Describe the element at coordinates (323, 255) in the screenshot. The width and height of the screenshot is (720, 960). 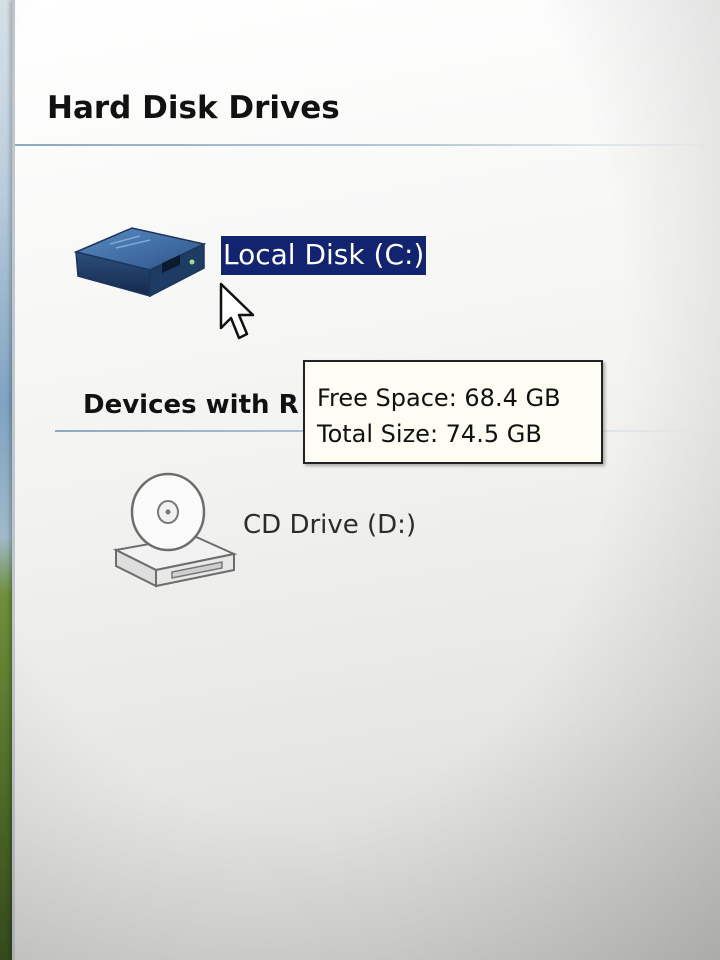
I see `local-disk-c-item: Local Disk (C:)` at that location.